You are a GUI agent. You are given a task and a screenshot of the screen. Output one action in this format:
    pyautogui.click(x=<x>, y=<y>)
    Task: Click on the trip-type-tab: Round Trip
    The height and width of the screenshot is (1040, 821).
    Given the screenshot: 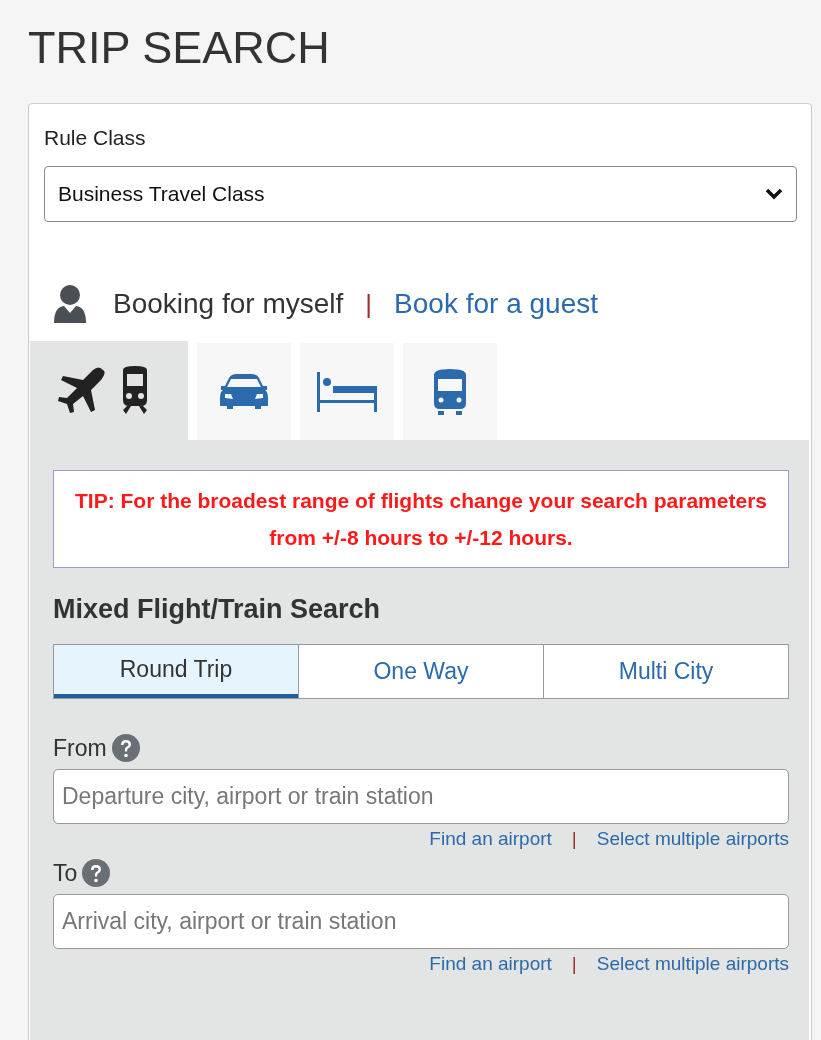 What is the action you would take?
    pyautogui.click(x=176, y=671)
    